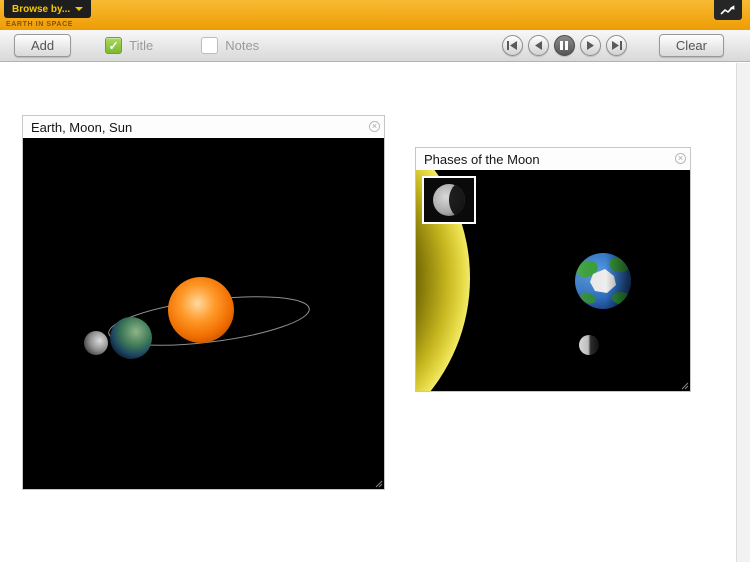 This screenshot has width=750, height=562. I want to click on trend-arrow-button, so click(728, 10).